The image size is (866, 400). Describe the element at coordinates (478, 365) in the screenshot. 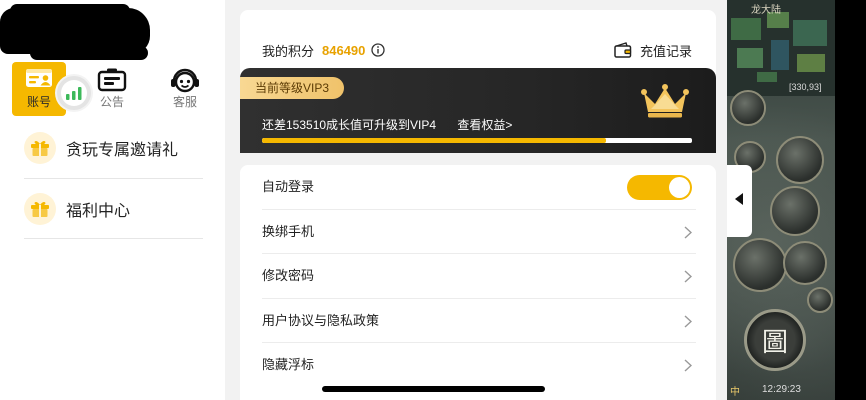

I see `setting-hide-floating-ball: 隐藏浮标` at that location.